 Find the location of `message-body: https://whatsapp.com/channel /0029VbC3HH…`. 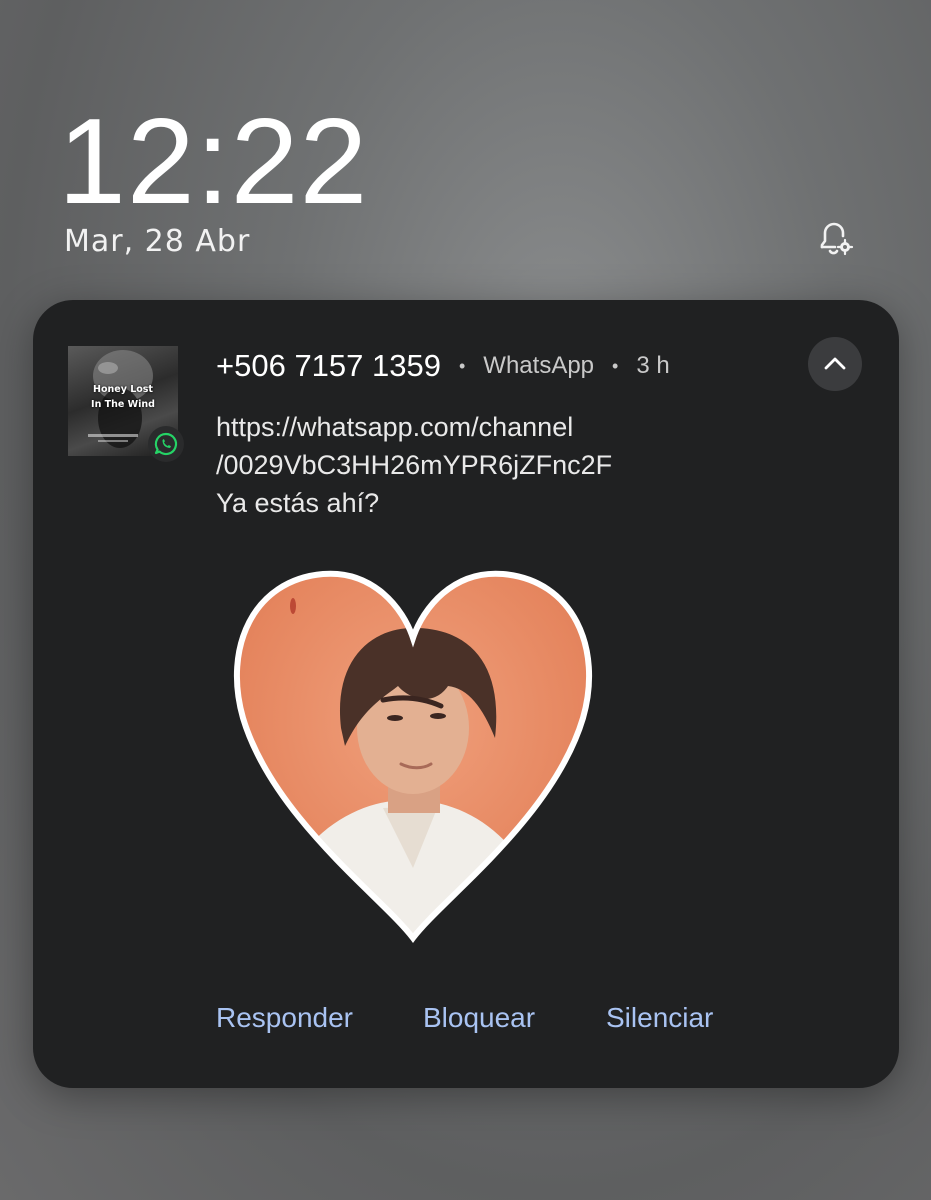

message-body: https://whatsapp.com/channel /0029VbC3HH… is located at coordinates (526, 465).